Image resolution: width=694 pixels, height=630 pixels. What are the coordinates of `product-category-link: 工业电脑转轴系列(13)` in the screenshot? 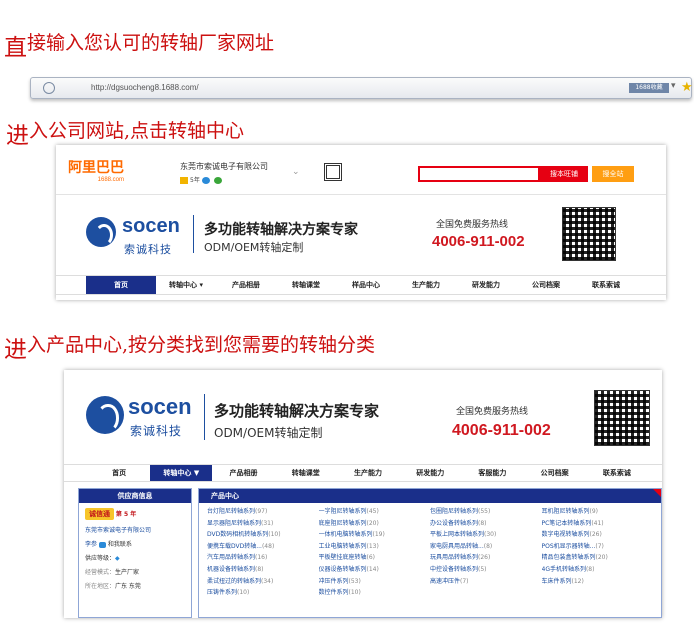 It's located at (375, 547).